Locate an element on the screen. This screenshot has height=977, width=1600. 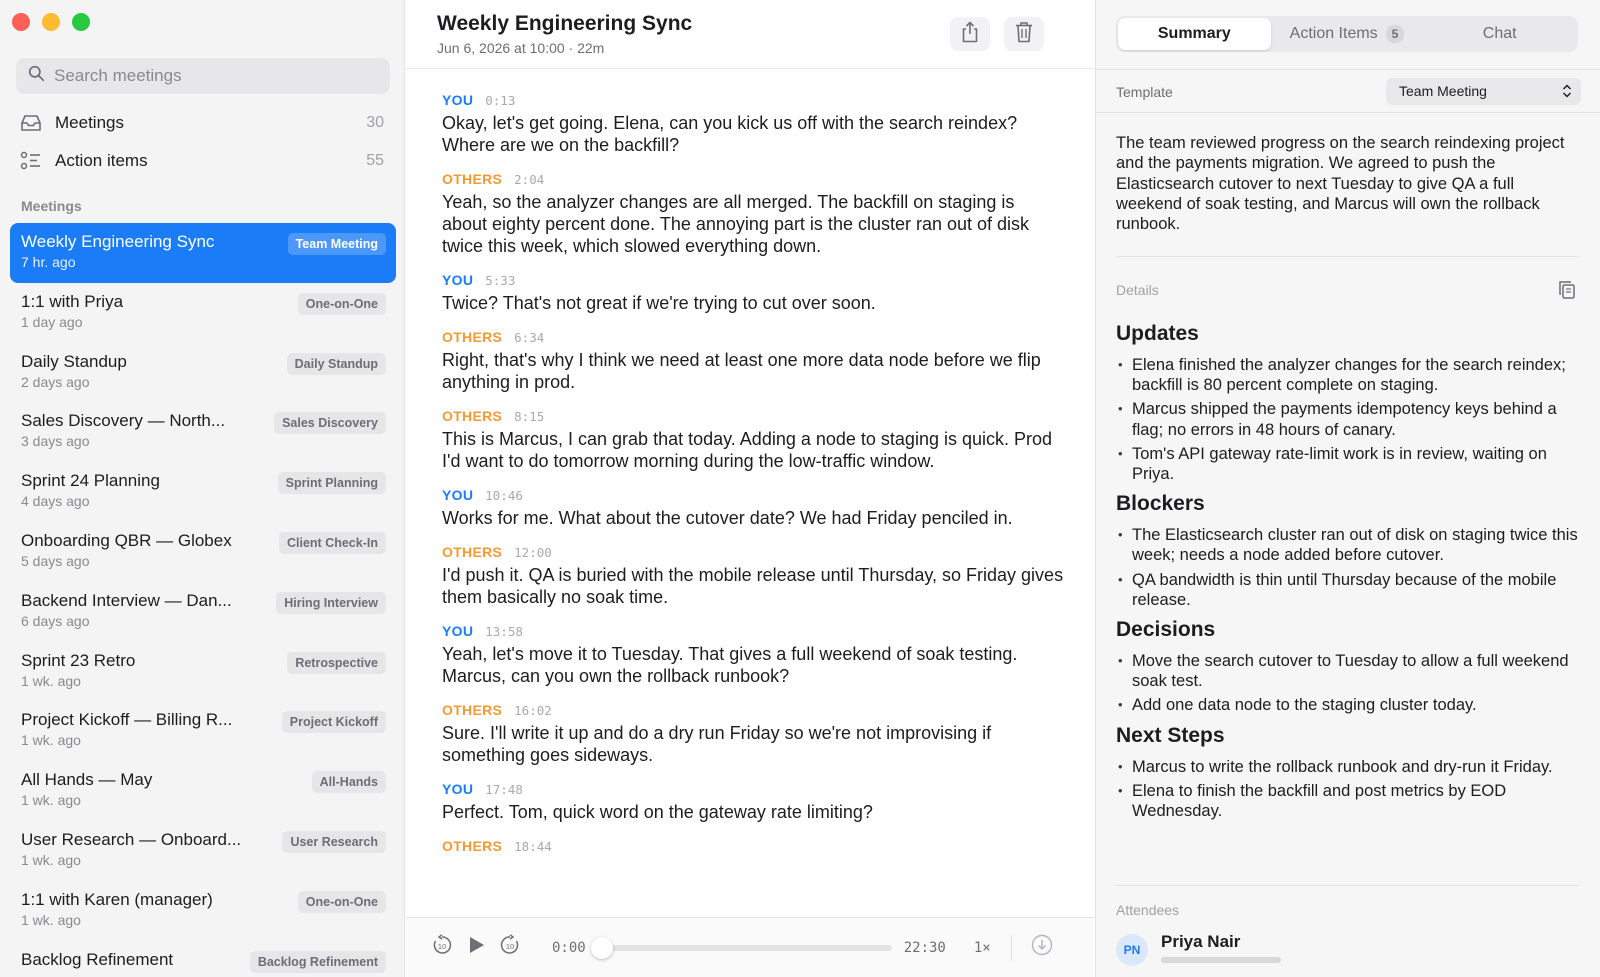
meeting-item-time: 6 days ago is located at coordinates (55, 620).